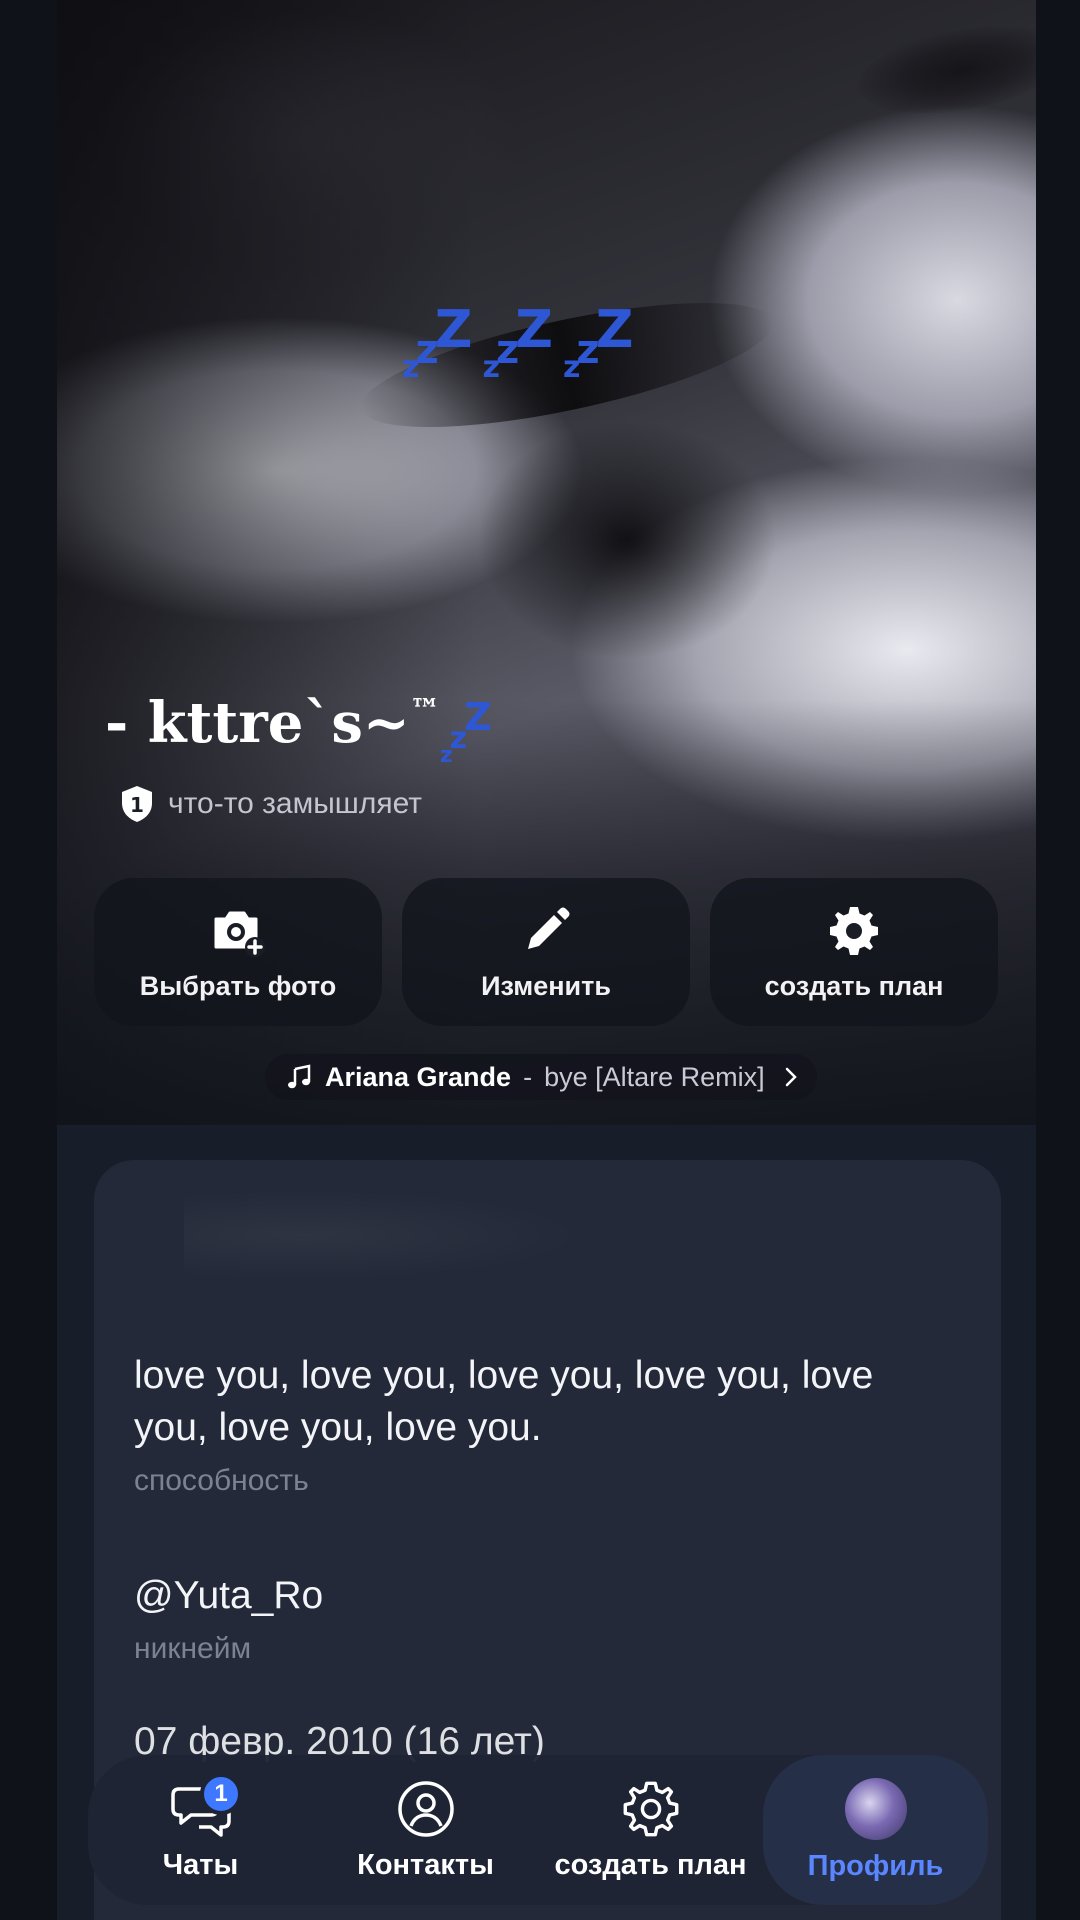  I want to click on pencil-icon, so click(549, 928).